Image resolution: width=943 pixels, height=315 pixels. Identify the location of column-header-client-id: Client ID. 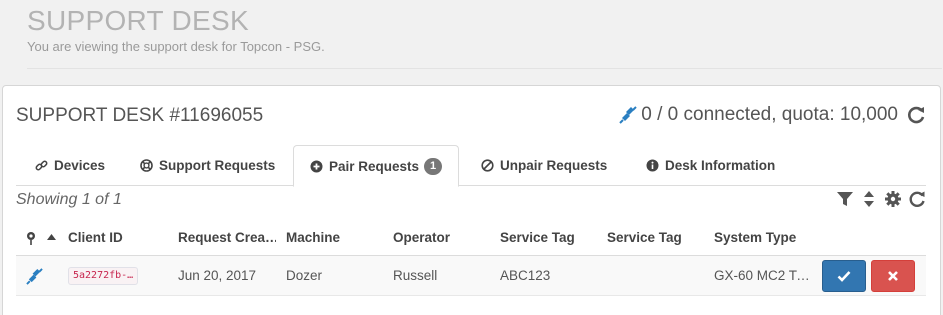
(118, 238).